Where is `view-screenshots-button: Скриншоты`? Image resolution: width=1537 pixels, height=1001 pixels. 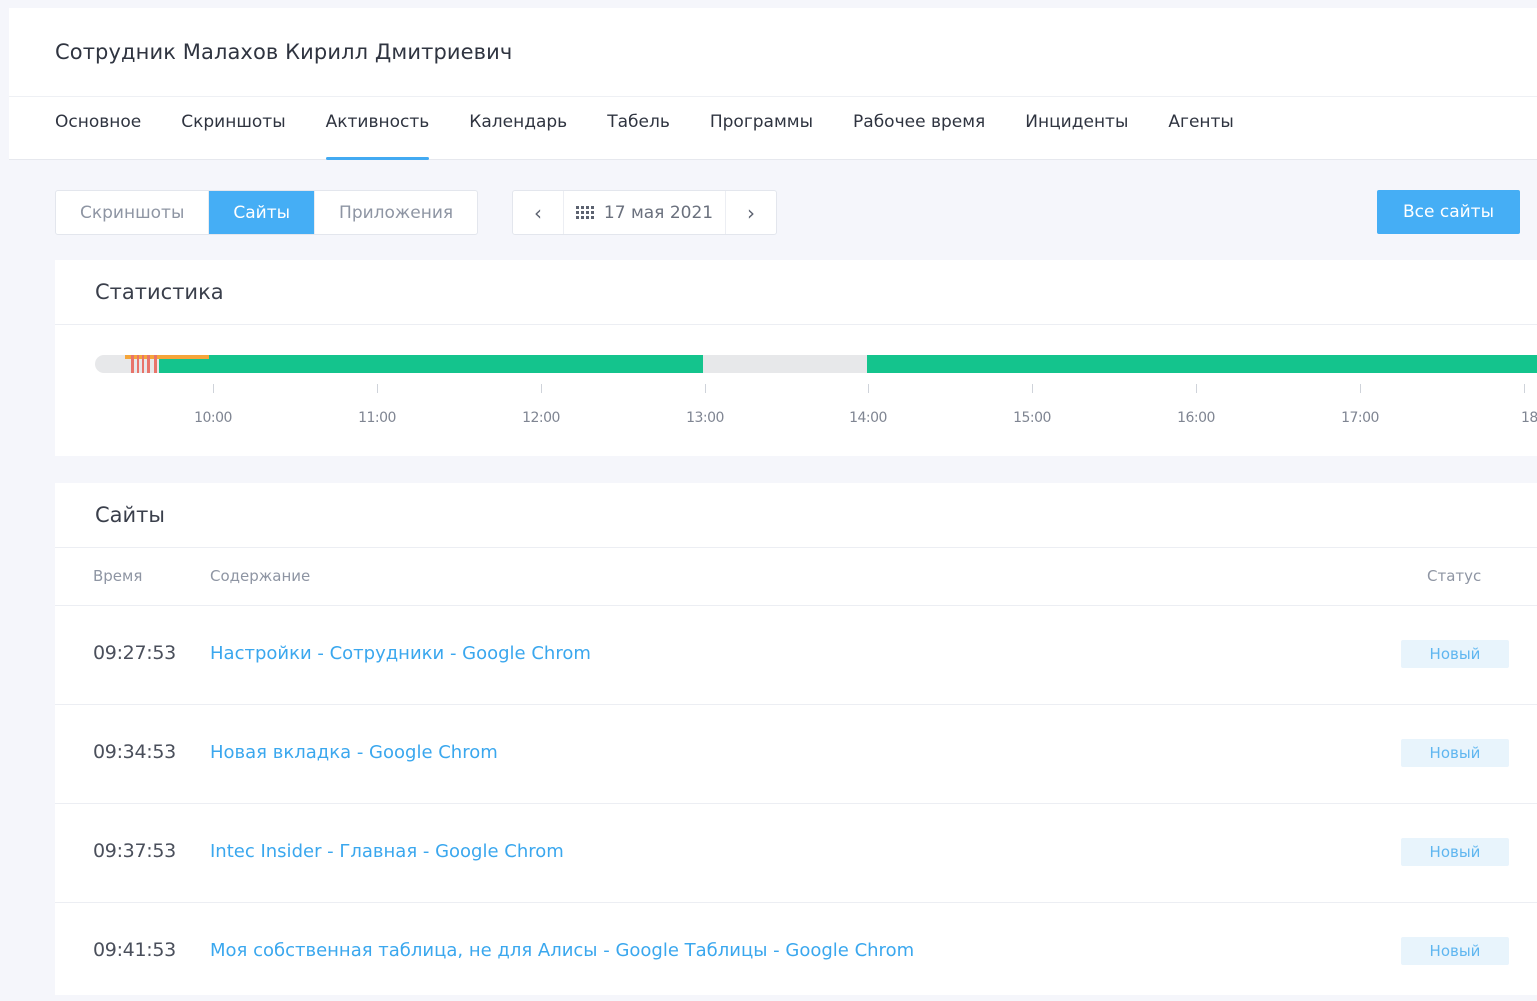 view-screenshots-button: Скриншоты is located at coordinates (133, 212).